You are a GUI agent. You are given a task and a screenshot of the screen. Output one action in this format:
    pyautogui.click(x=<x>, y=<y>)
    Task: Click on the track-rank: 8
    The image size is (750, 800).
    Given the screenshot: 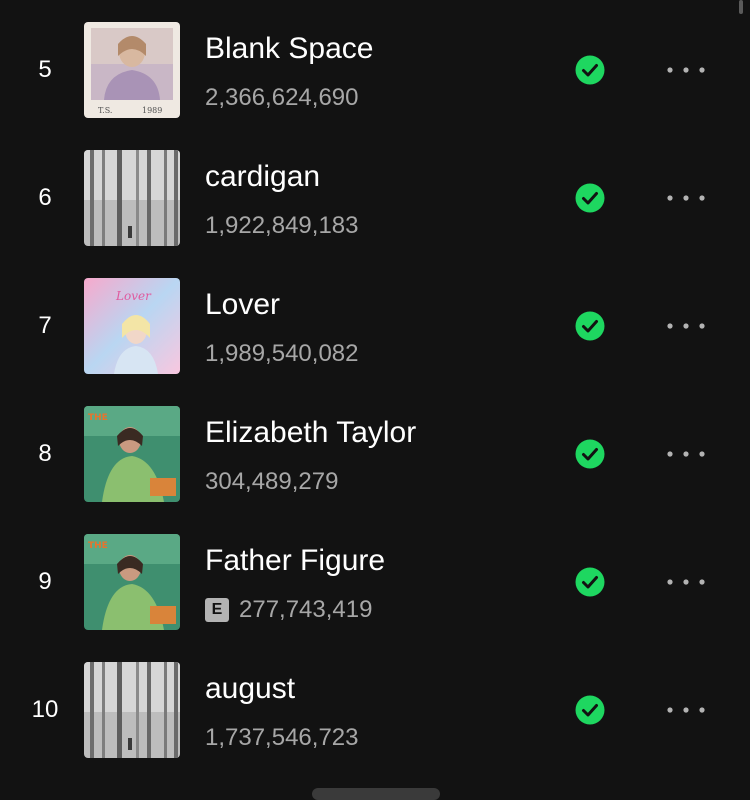 What is the action you would take?
    pyautogui.click(x=45, y=453)
    